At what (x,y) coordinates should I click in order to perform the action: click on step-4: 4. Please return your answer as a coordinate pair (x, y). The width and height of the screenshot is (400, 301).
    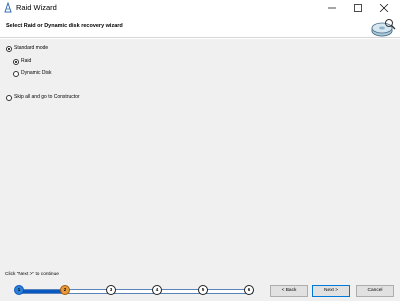
    Looking at the image, I should click on (157, 290).